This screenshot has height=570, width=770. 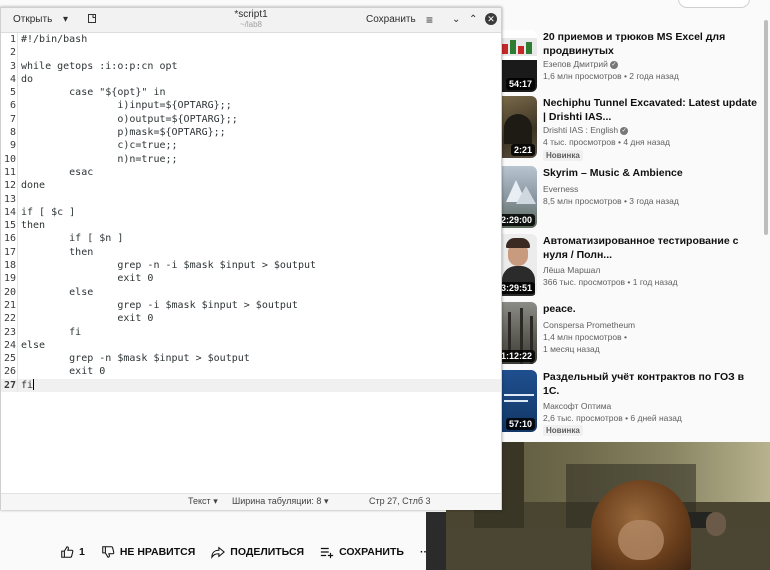 I want to click on code-line: 27 fi, so click(x=251, y=385).